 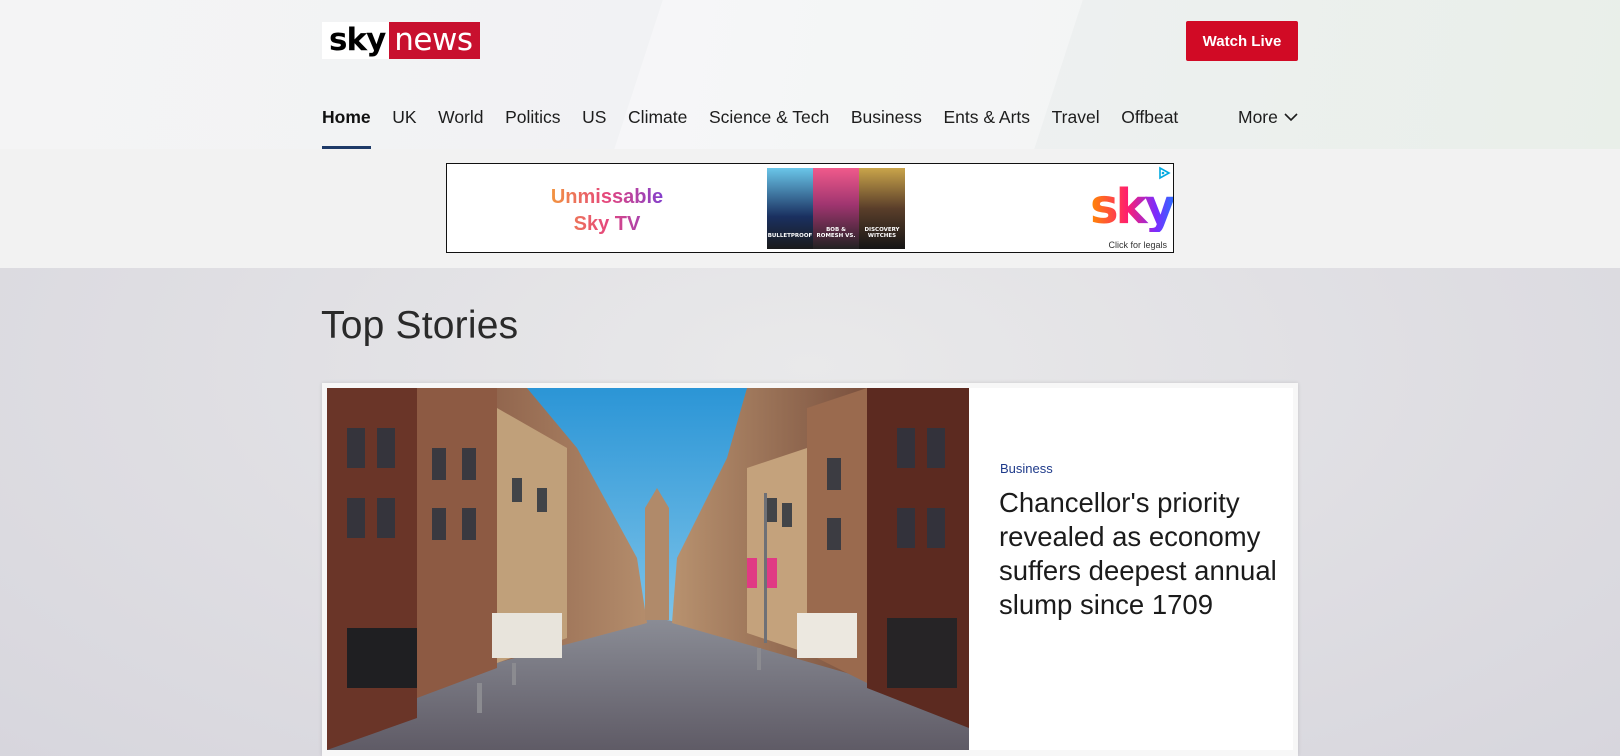 I want to click on story-category-link: Business, so click(x=1026, y=468).